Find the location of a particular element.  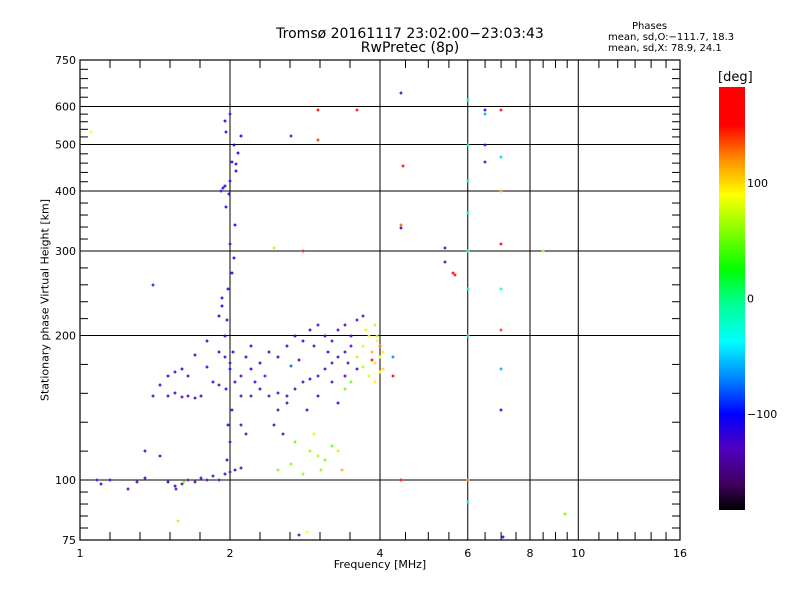

colorbar-unit-label: [deg] is located at coordinates (735, 77).